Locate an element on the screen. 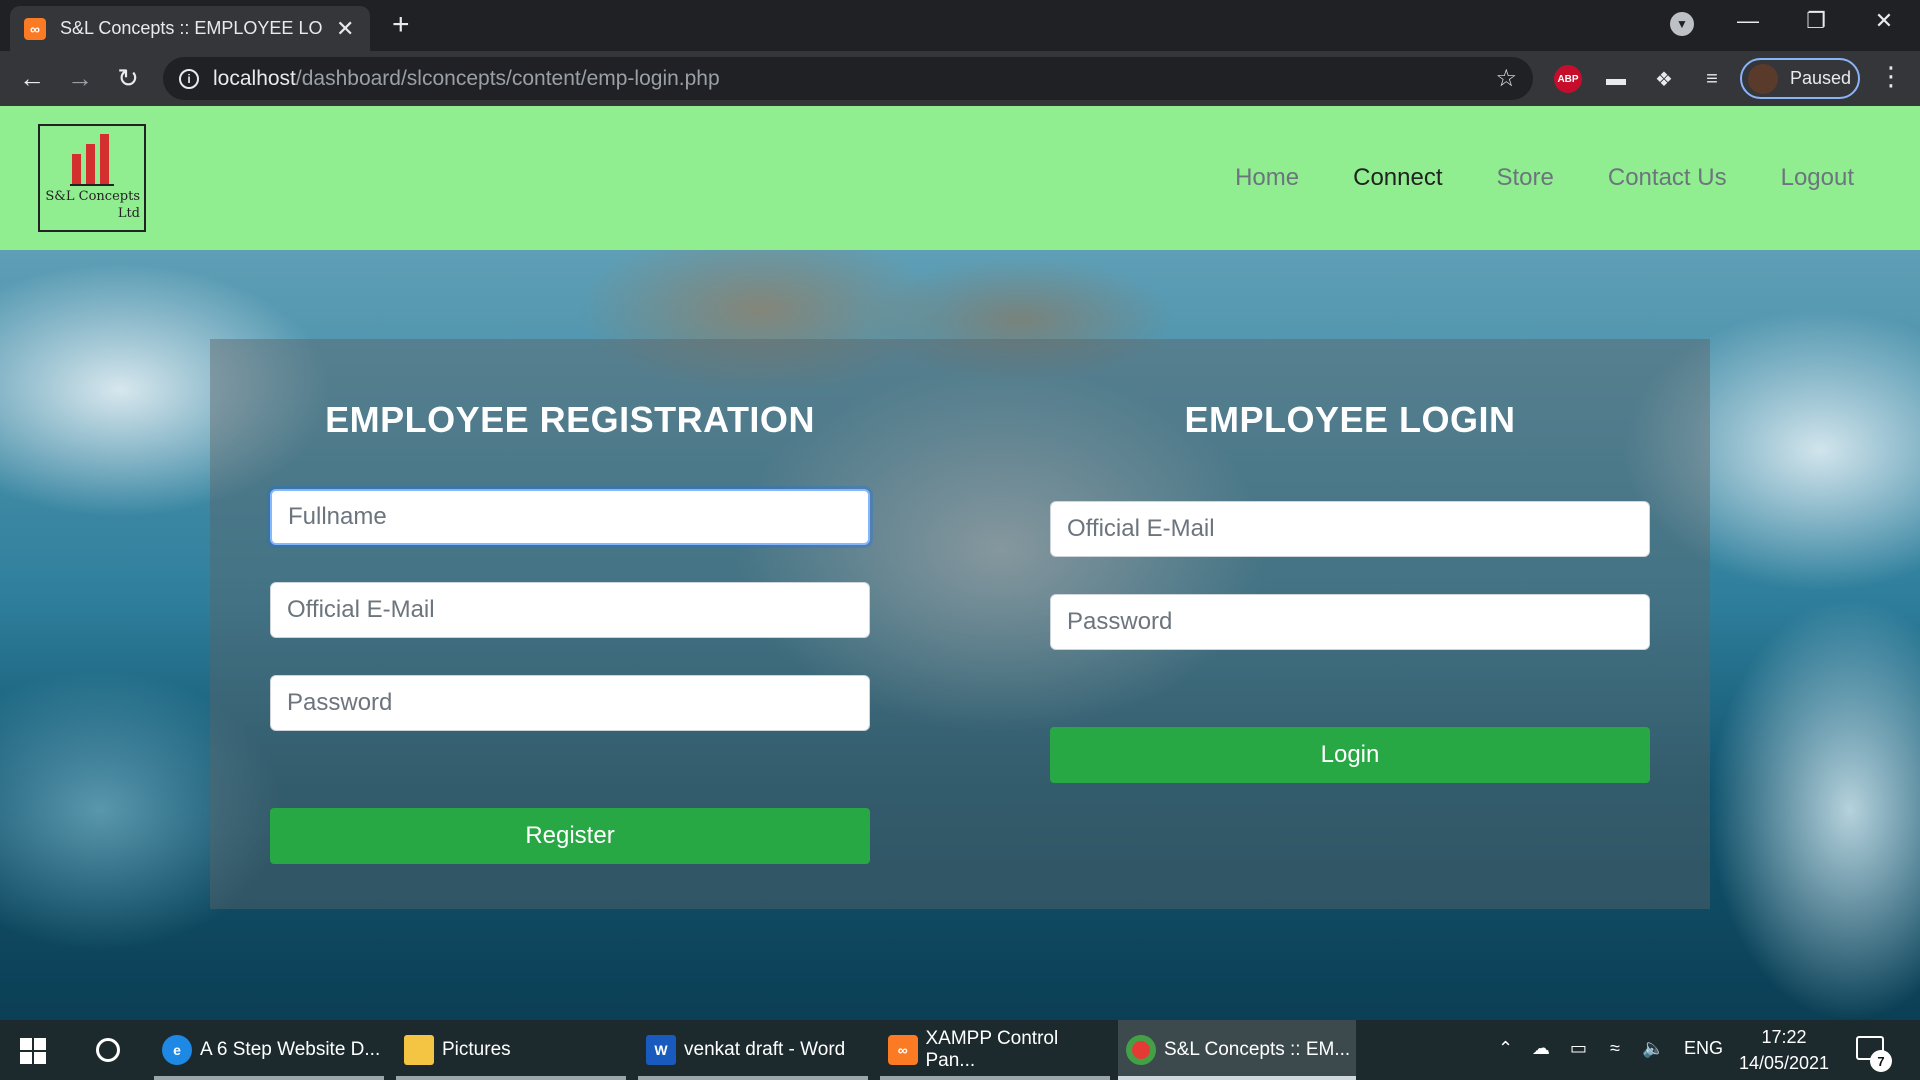 This screenshot has height=1080, width=1920. browser-tab: ∞ S&L Concepts :: EMPLOYEE LOGIN ✕ is located at coordinates (190, 28).